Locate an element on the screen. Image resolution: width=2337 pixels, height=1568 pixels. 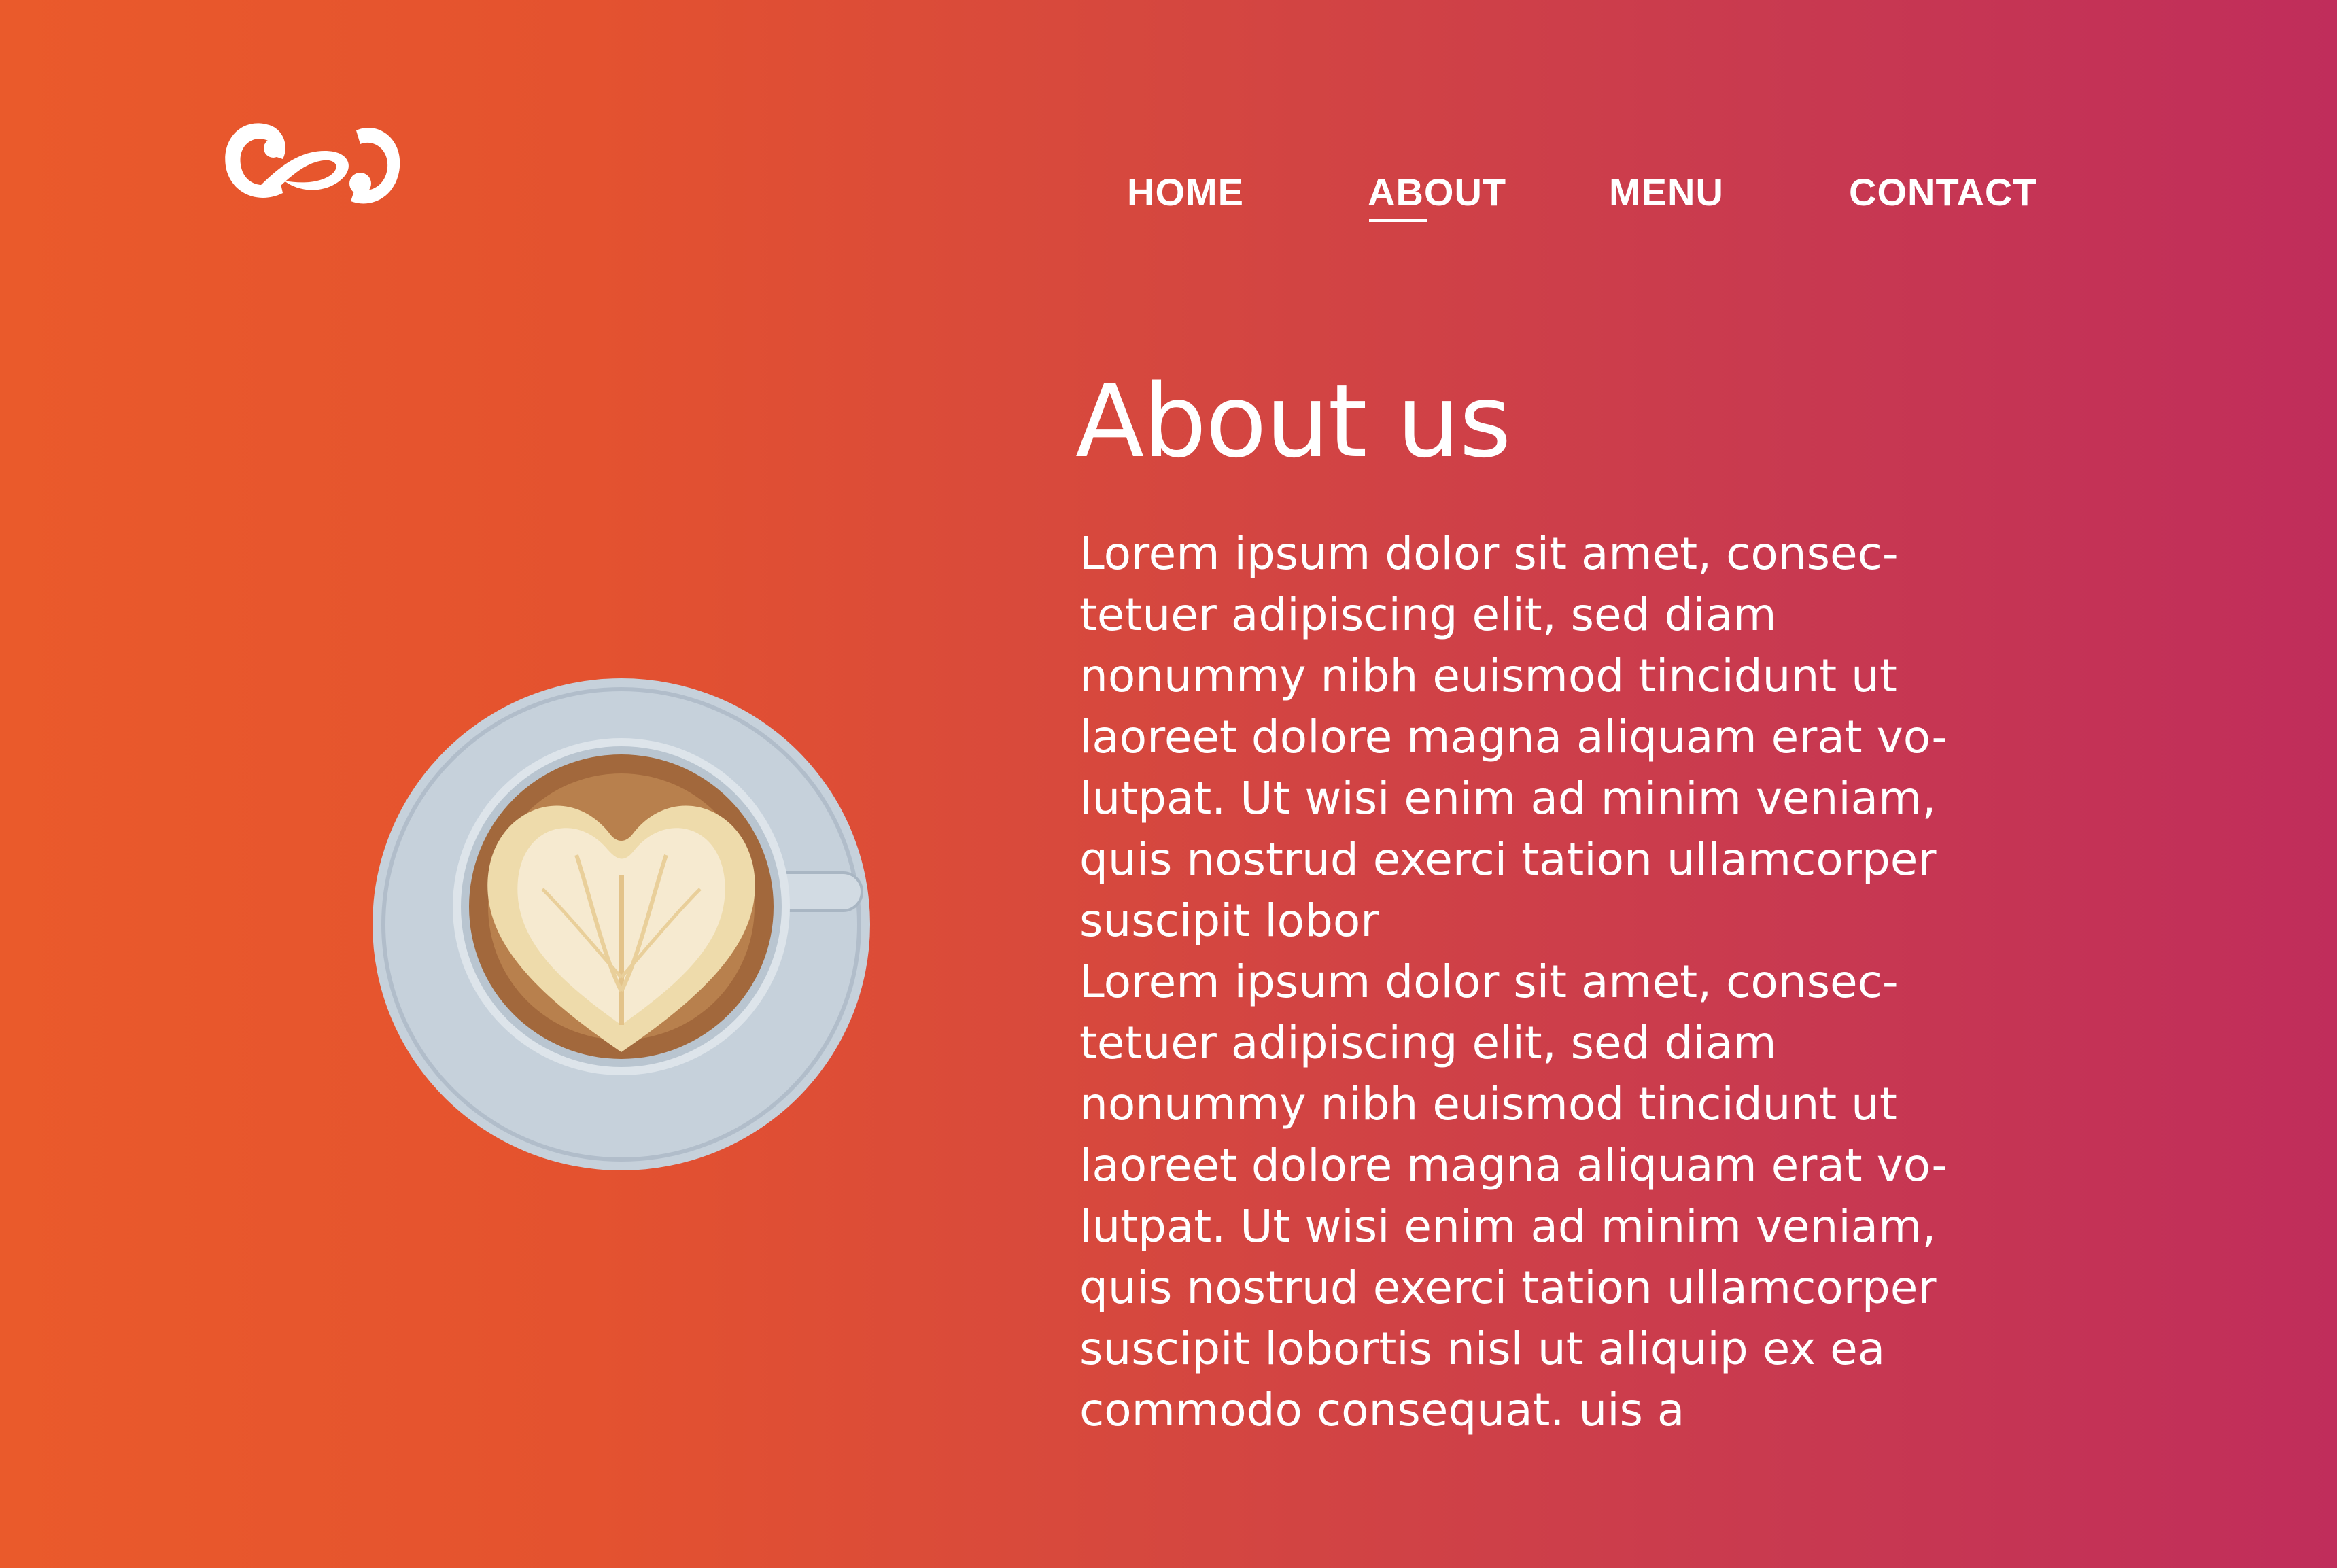
paragraph-line: suscipit lobortis nisl ut aliquip ex ea is located at coordinates (1482, 1349).